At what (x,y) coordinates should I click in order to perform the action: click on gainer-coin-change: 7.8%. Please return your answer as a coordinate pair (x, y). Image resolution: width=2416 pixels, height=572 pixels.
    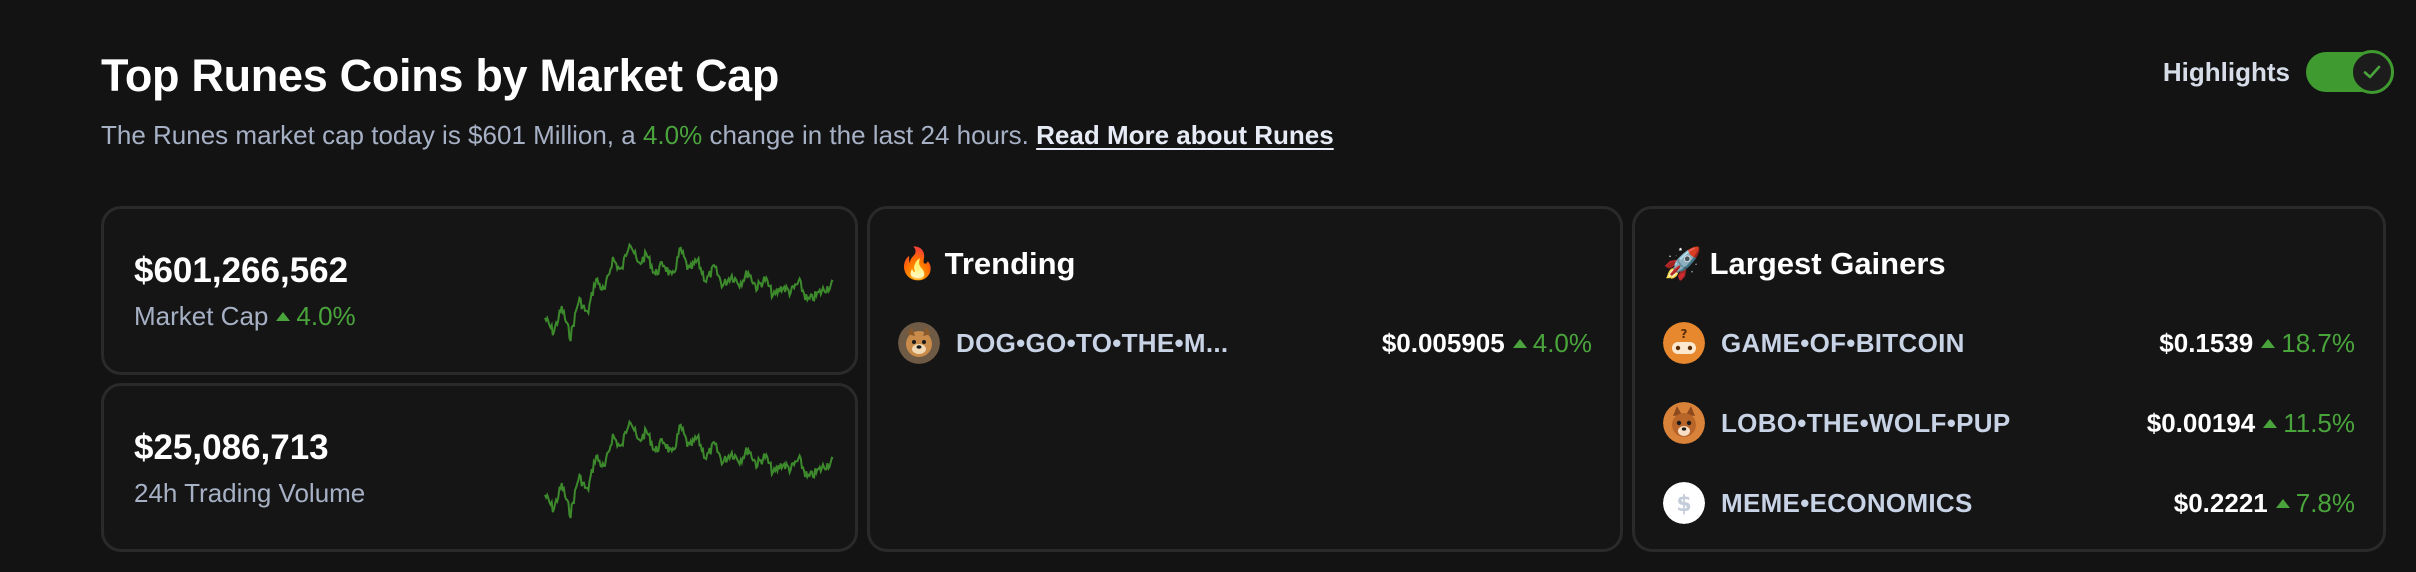
    Looking at the image, I should click on (2315, 503).